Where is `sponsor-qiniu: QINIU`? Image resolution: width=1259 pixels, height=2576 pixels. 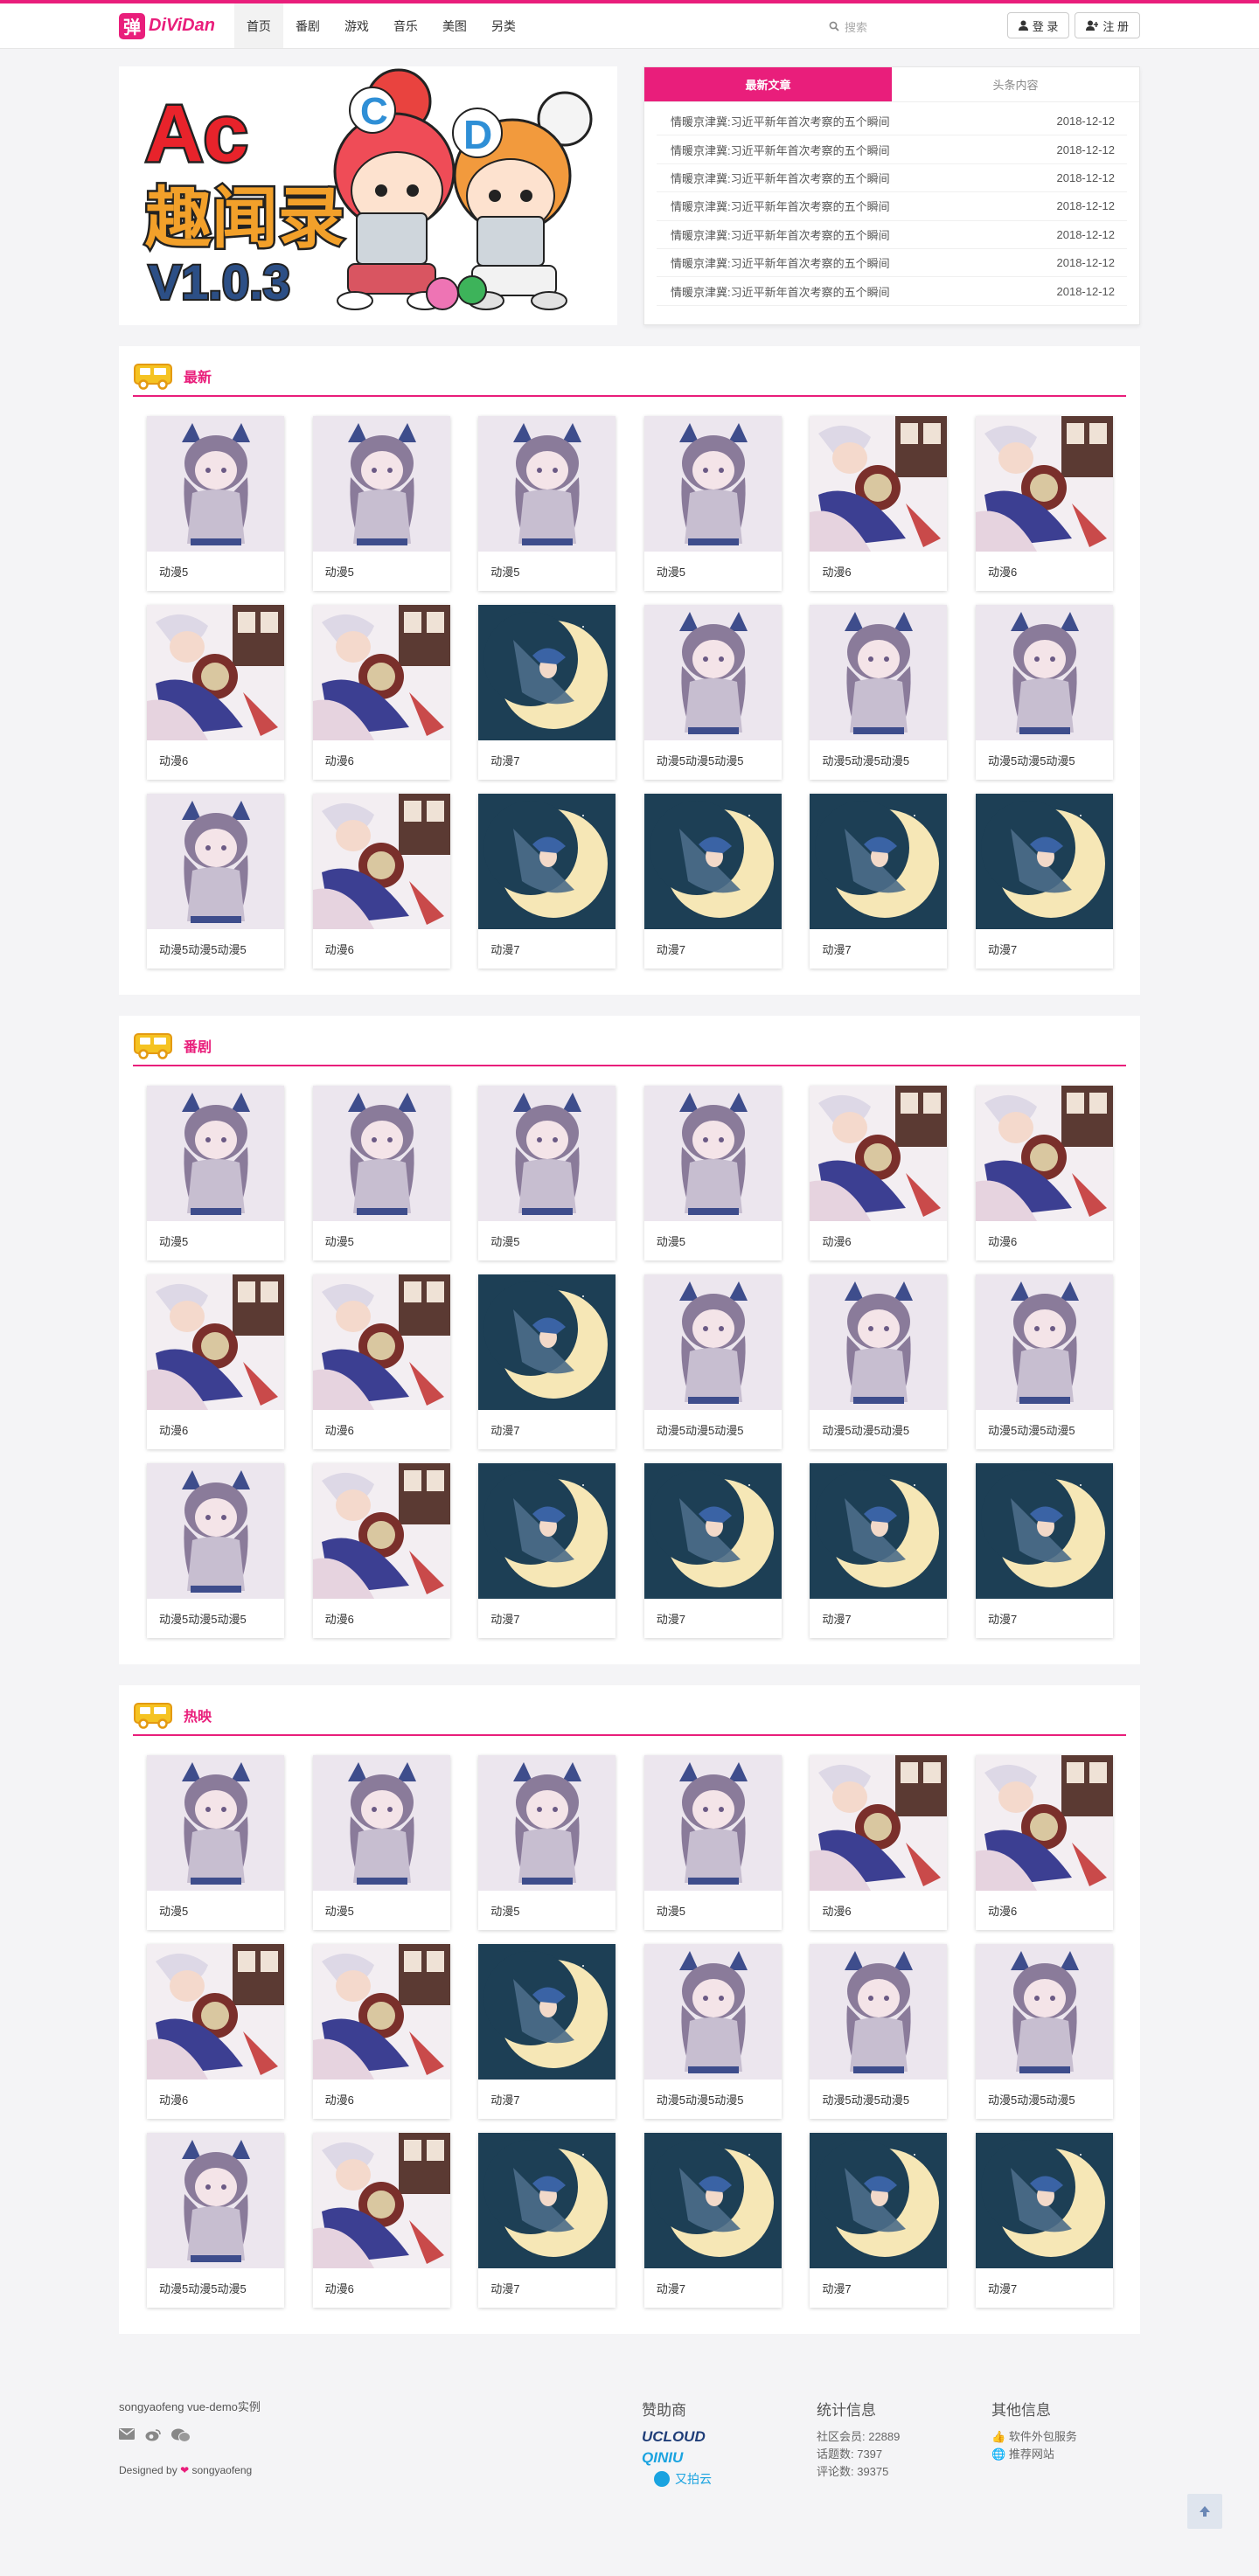
sponsor-qiniu: QINIU is located at coordinates (677, 2458).